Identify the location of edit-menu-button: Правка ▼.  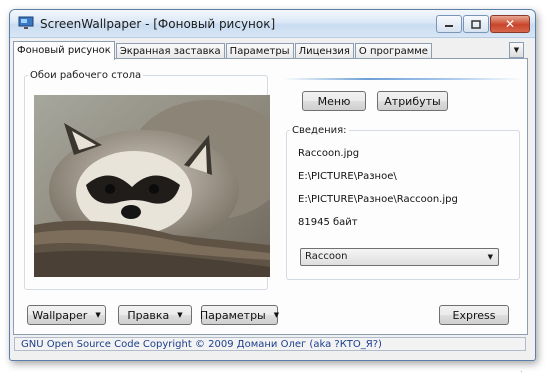
(155, 315).